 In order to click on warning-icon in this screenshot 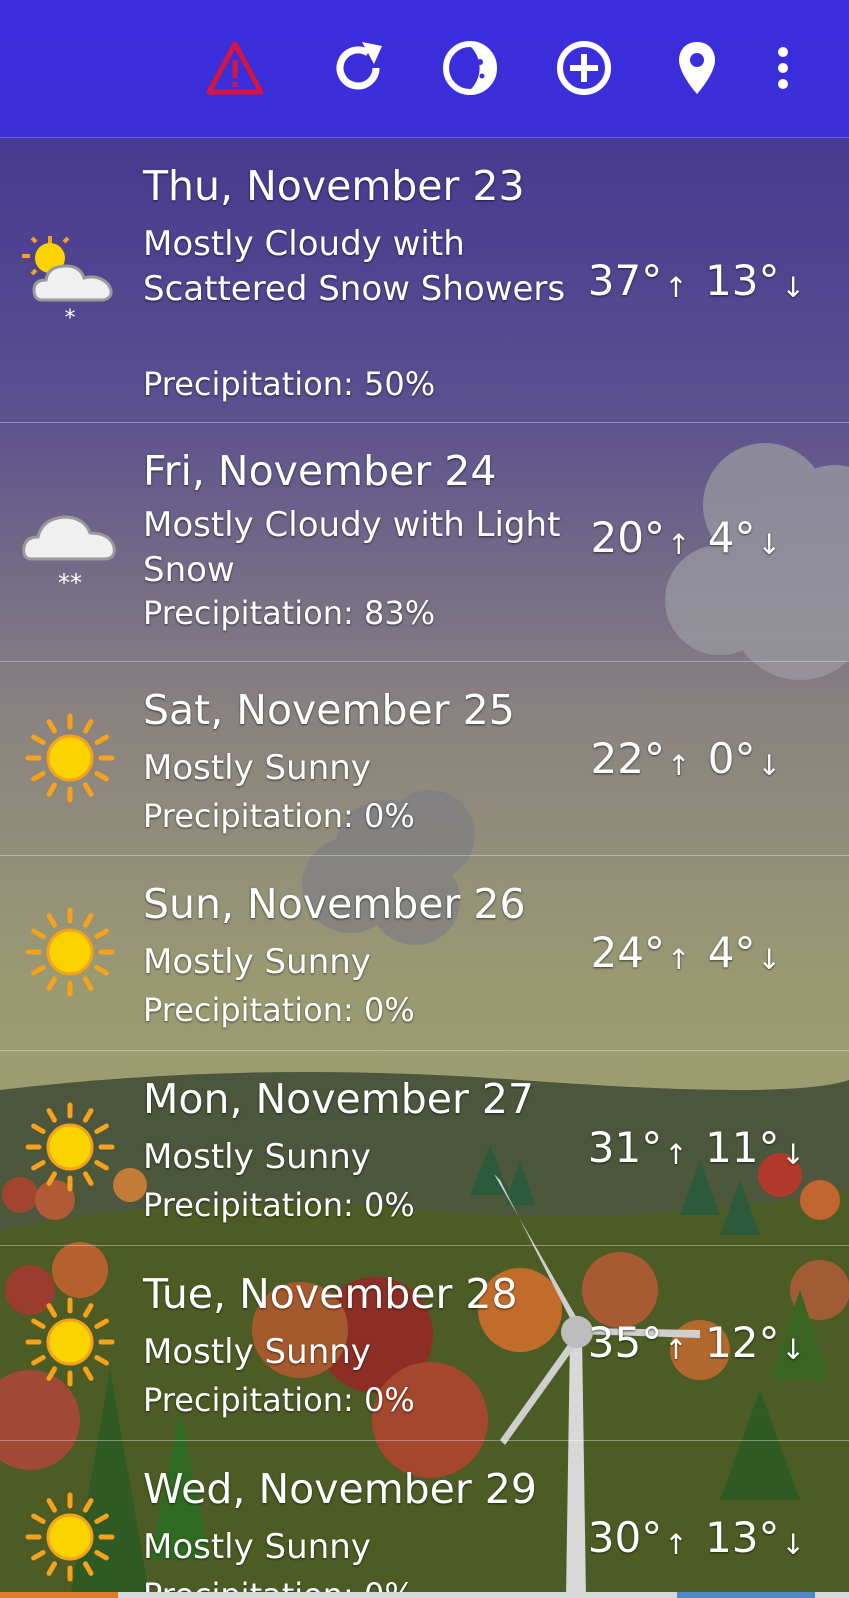, I will do `click(235, 68)`.